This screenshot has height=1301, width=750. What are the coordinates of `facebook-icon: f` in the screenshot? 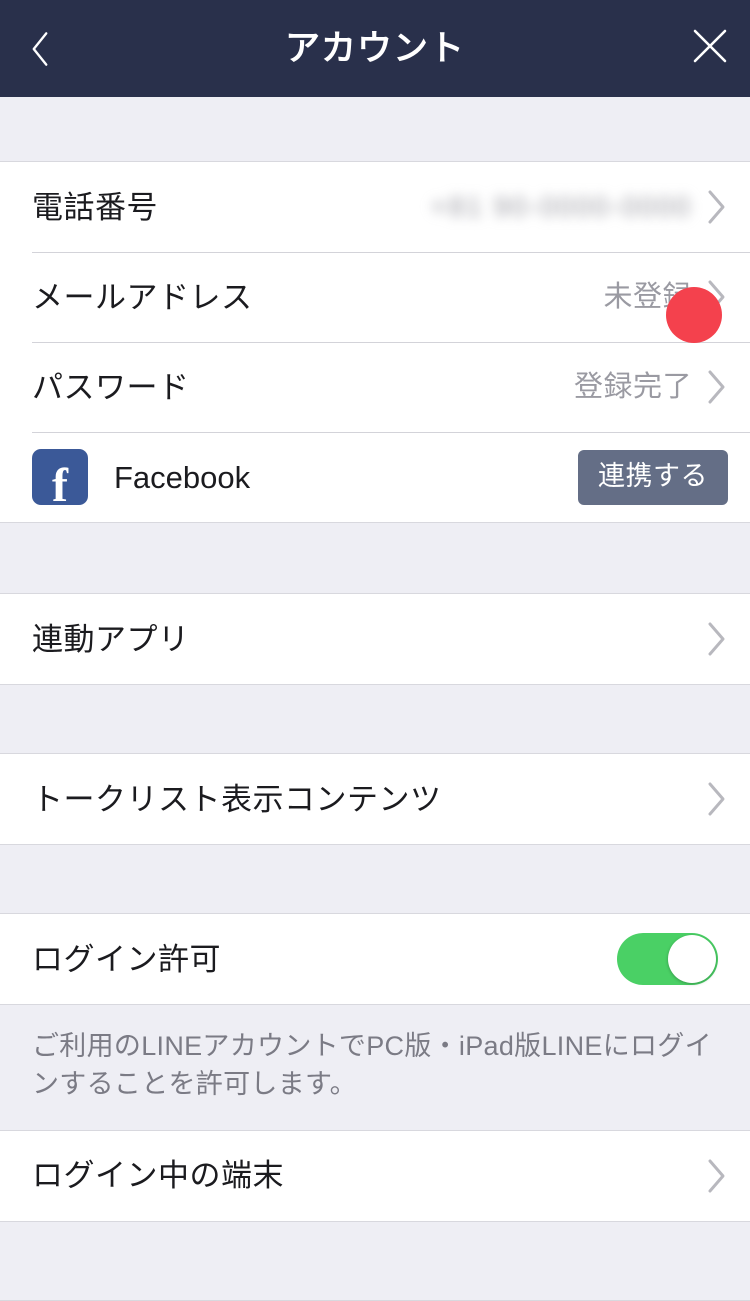 It's located at (60, 477).